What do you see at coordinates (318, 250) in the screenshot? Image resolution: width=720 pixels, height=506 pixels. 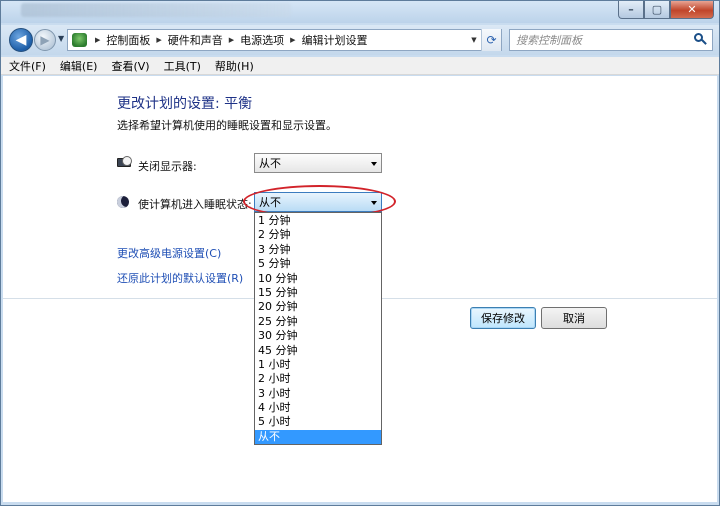 I see `dropdown-option: 3 分钟` at bounding box center [318, 250].